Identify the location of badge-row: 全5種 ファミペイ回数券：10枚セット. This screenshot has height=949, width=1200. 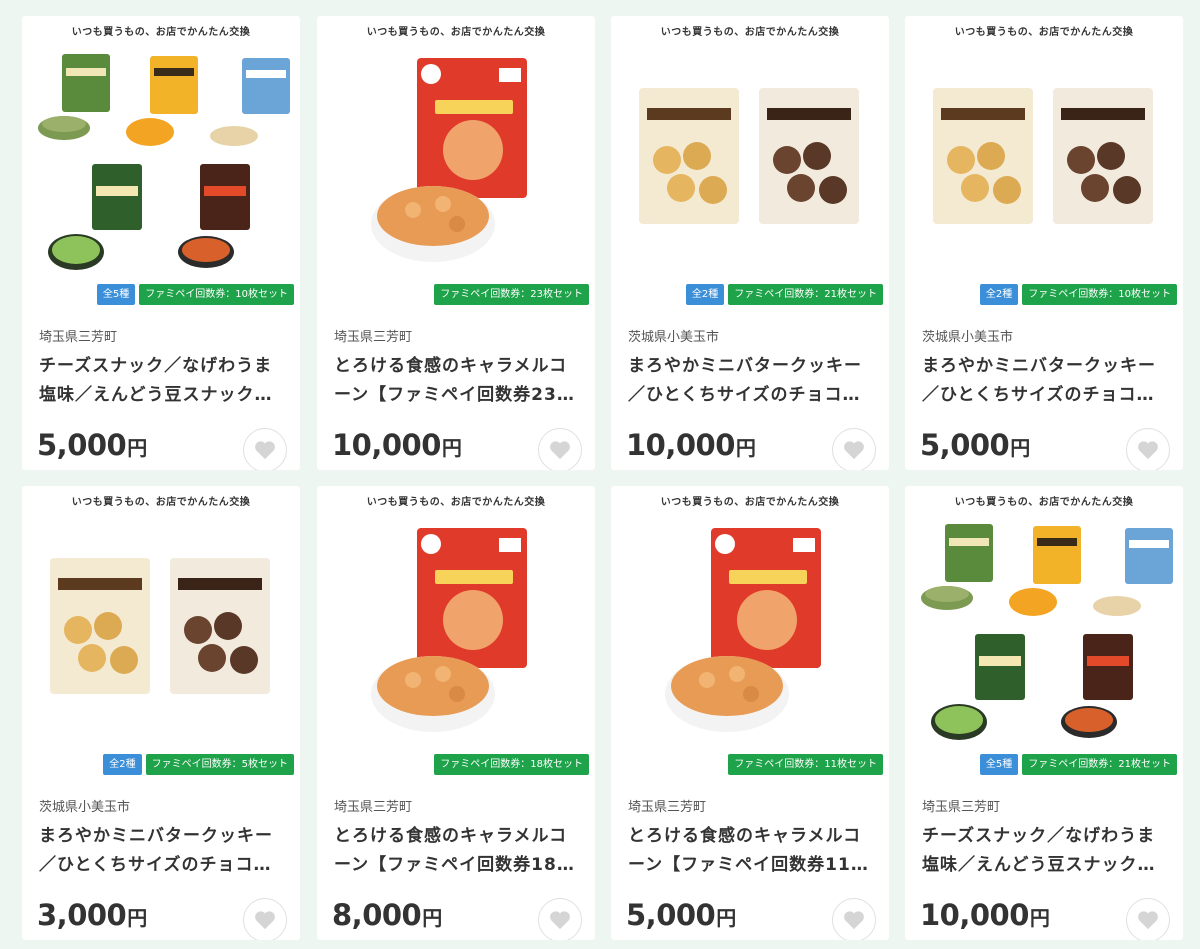
(195, 294).